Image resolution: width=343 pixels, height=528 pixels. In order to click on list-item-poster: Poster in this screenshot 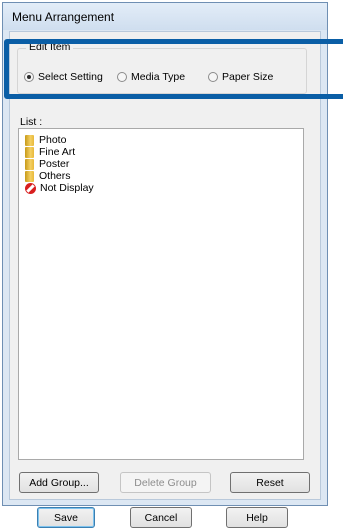, I will do `click(47, 164)`.